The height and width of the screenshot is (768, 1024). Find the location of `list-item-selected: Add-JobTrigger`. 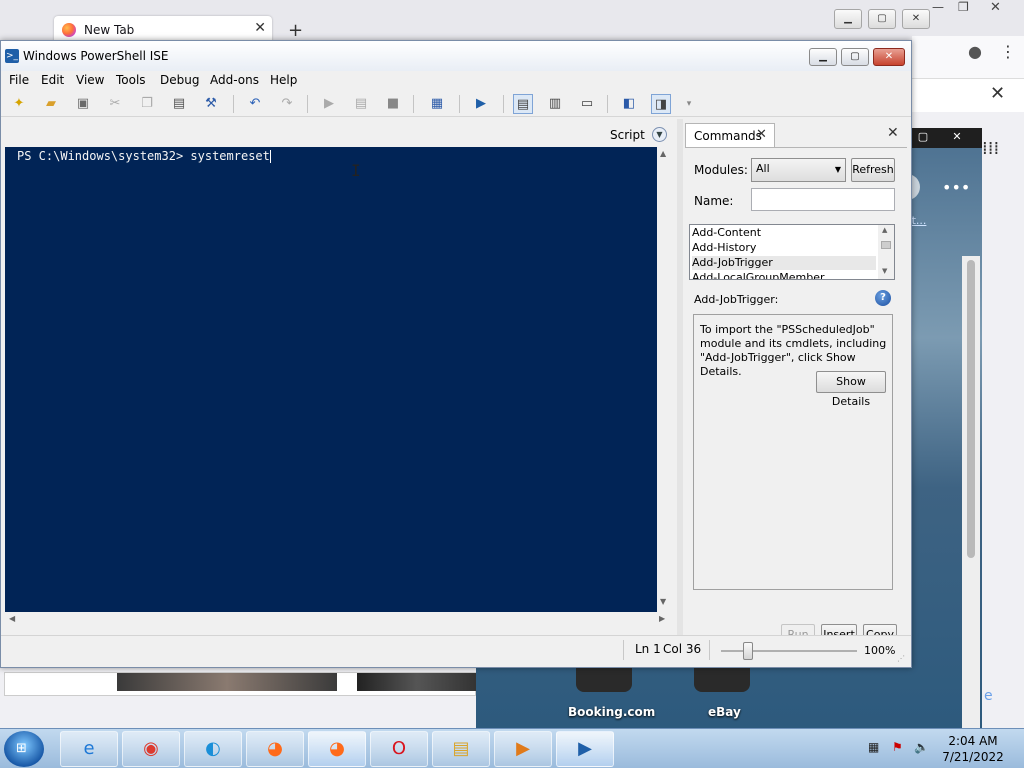

list-item-selected: Add-JobTrigger is located at coordinates (784, 263).